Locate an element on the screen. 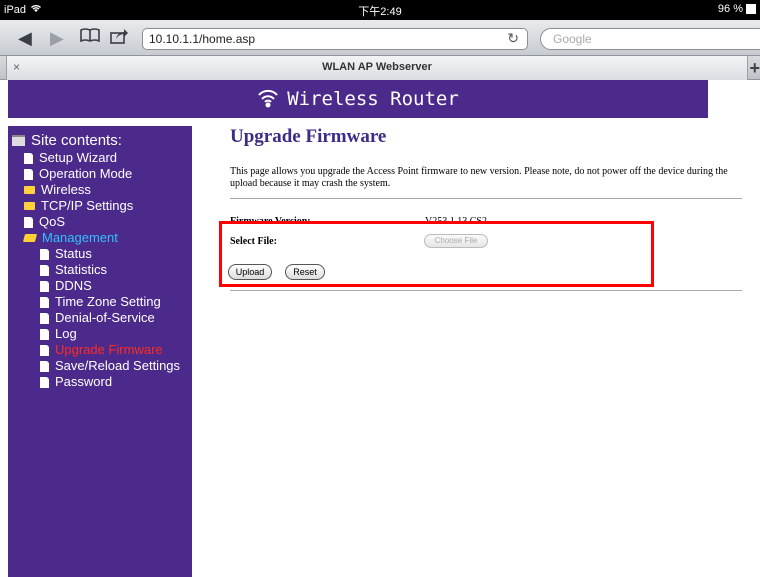 The width and height of the screenshot is (760, 577). header-banner: Wireless Router is located at coordinates (358, 99).